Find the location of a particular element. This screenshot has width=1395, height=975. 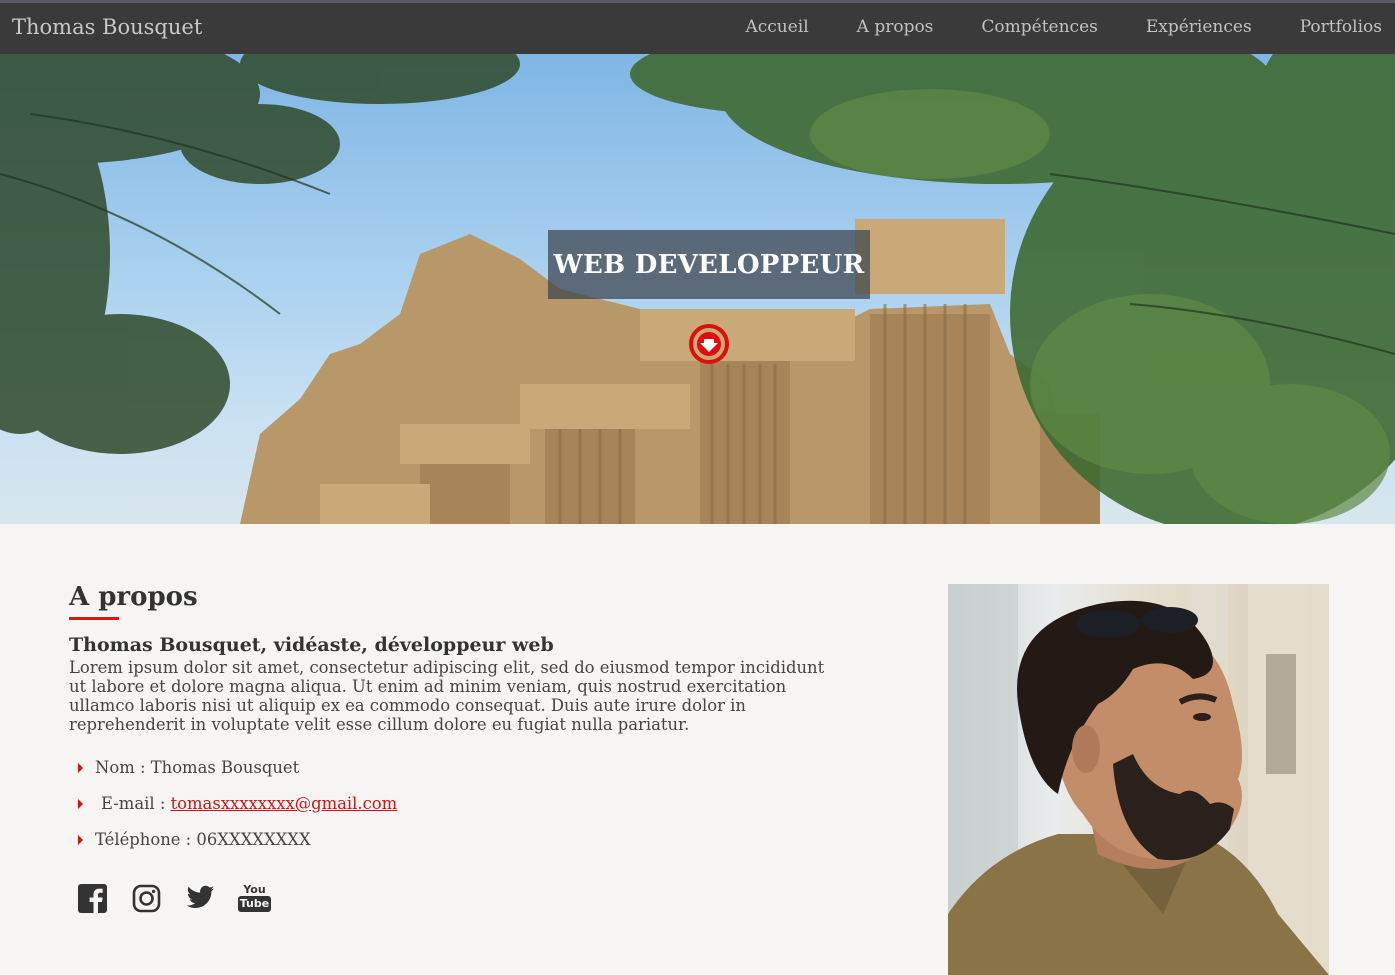

brand-link: Thomas Bousquet is located at coordinates (107, 27).